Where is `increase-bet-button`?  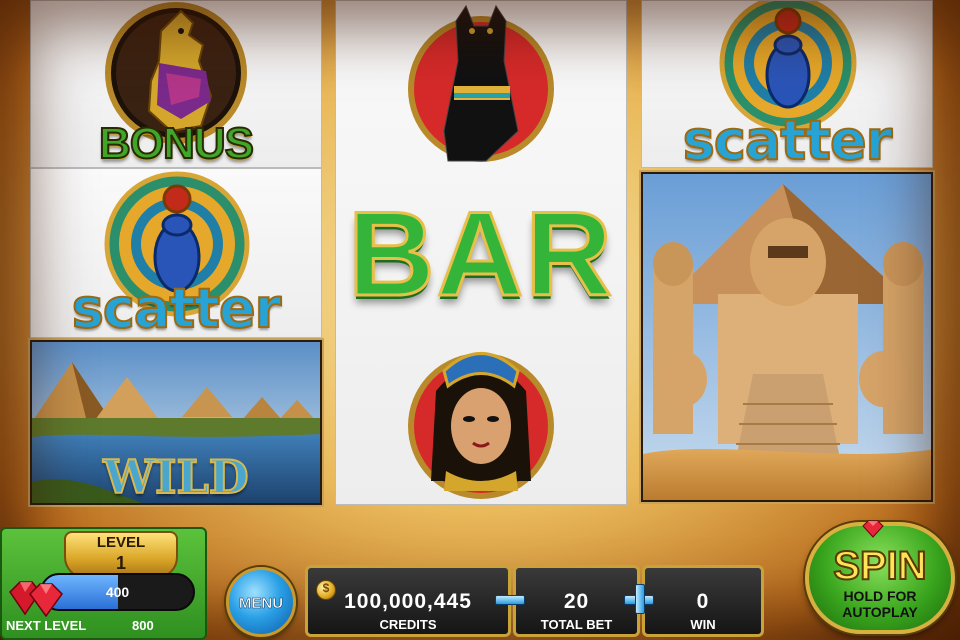
increase-bet-button is located at coordinates (639, 599).